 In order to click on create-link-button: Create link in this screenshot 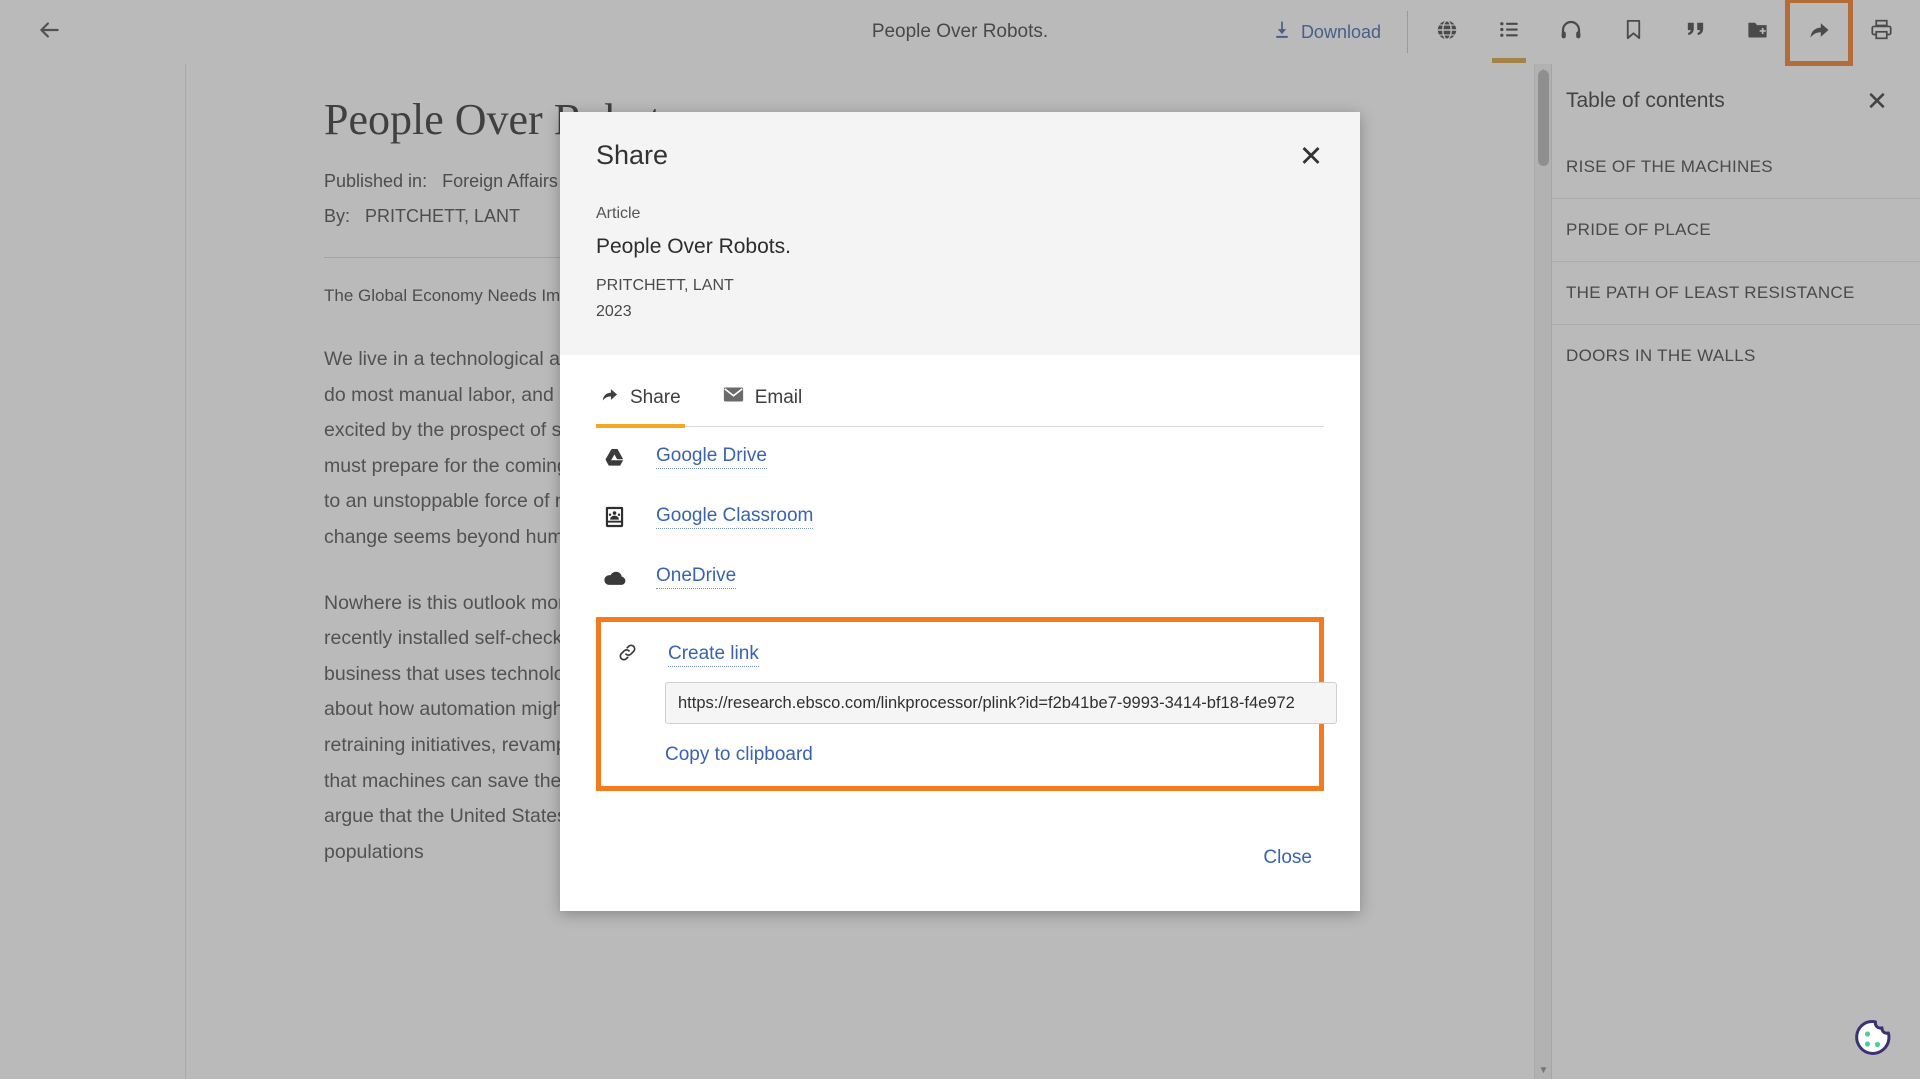, I will do `click(713, 655)`.